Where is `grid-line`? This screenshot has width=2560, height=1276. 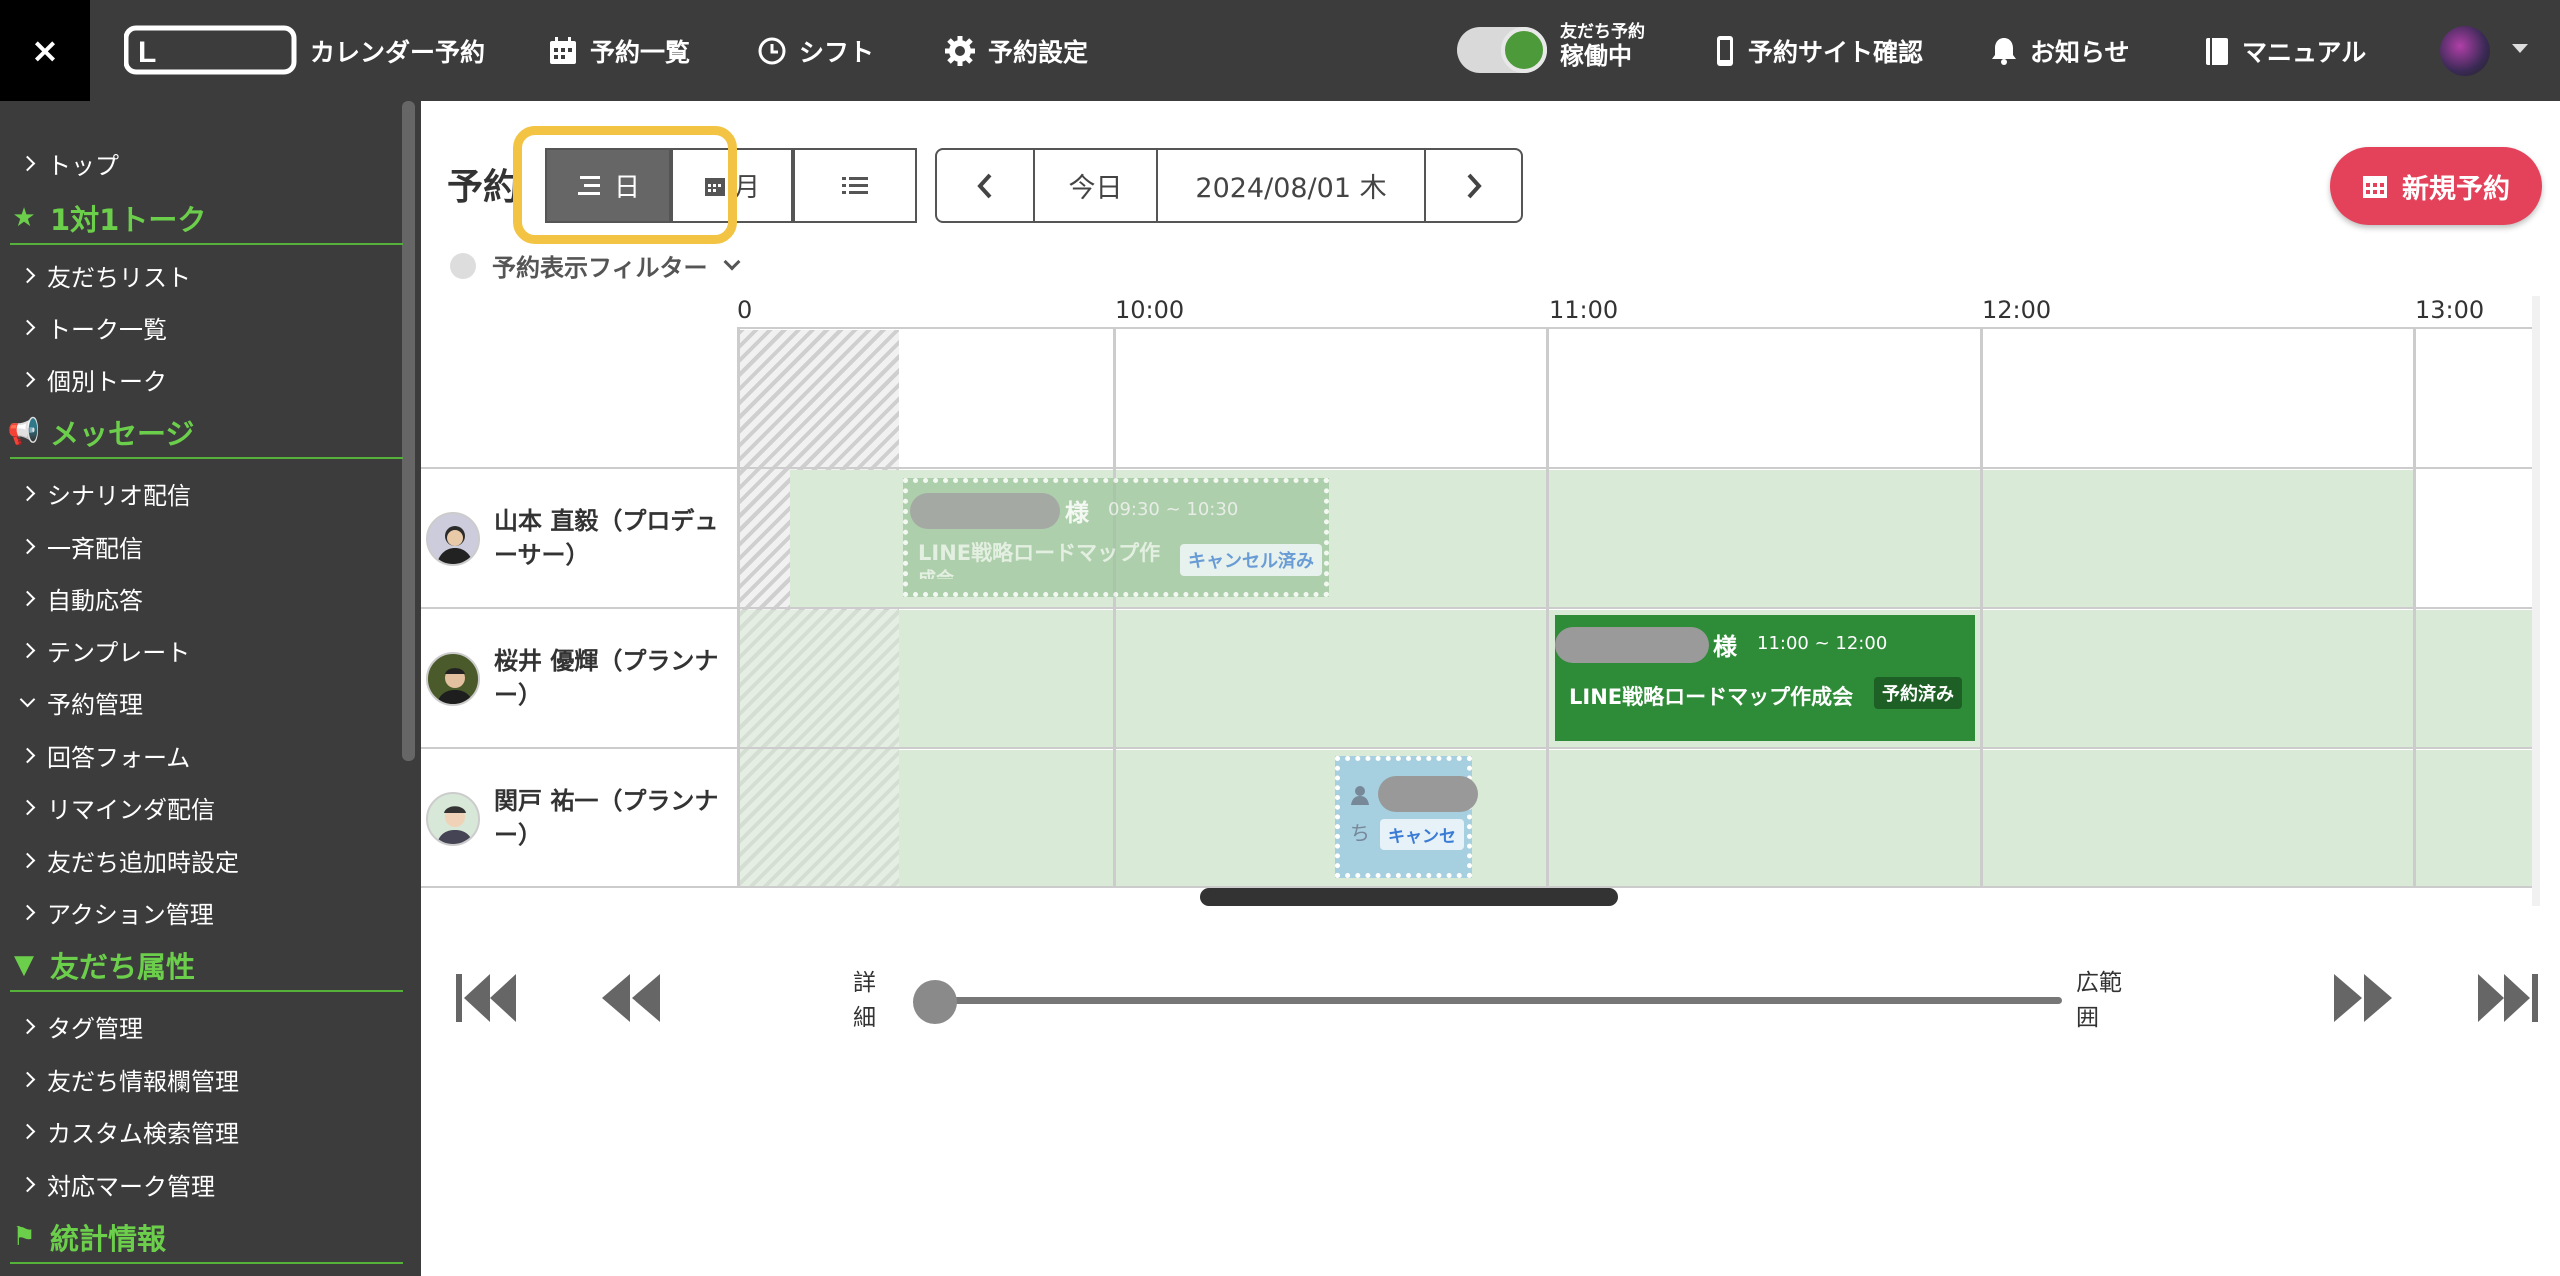 grid-line is located at coordinates (1981, 607).